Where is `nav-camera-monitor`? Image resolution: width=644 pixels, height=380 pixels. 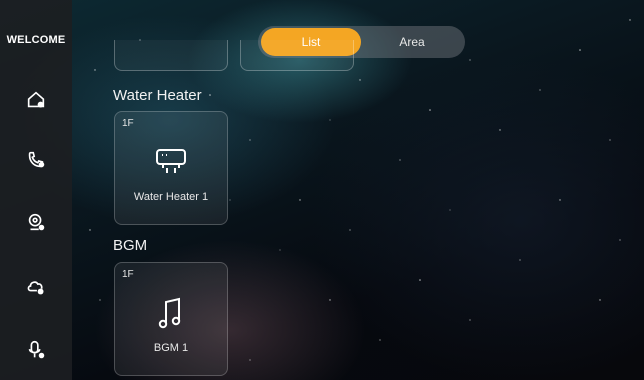
nav-camera-monitor is located at coordinates (36, 222).